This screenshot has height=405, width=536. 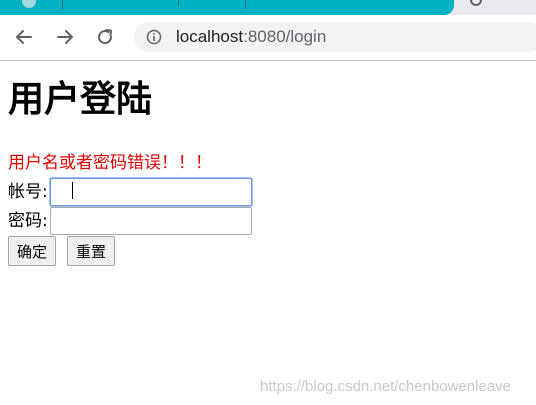 I want to click on url-text: localhost:8080/login, so click(x=251, y=37).